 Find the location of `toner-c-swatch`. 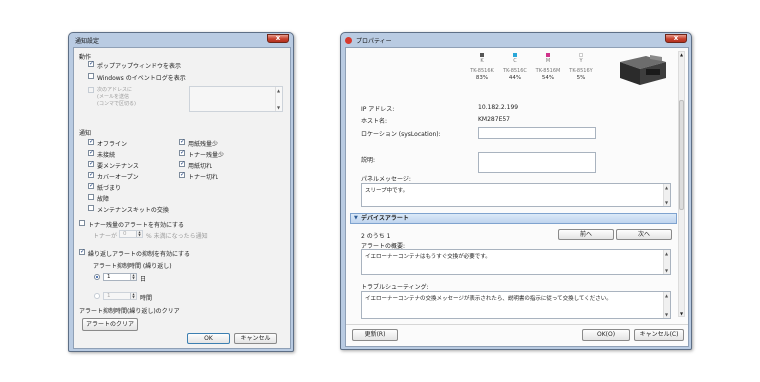

toner-c-swatch is located at coordinates (515, 55).